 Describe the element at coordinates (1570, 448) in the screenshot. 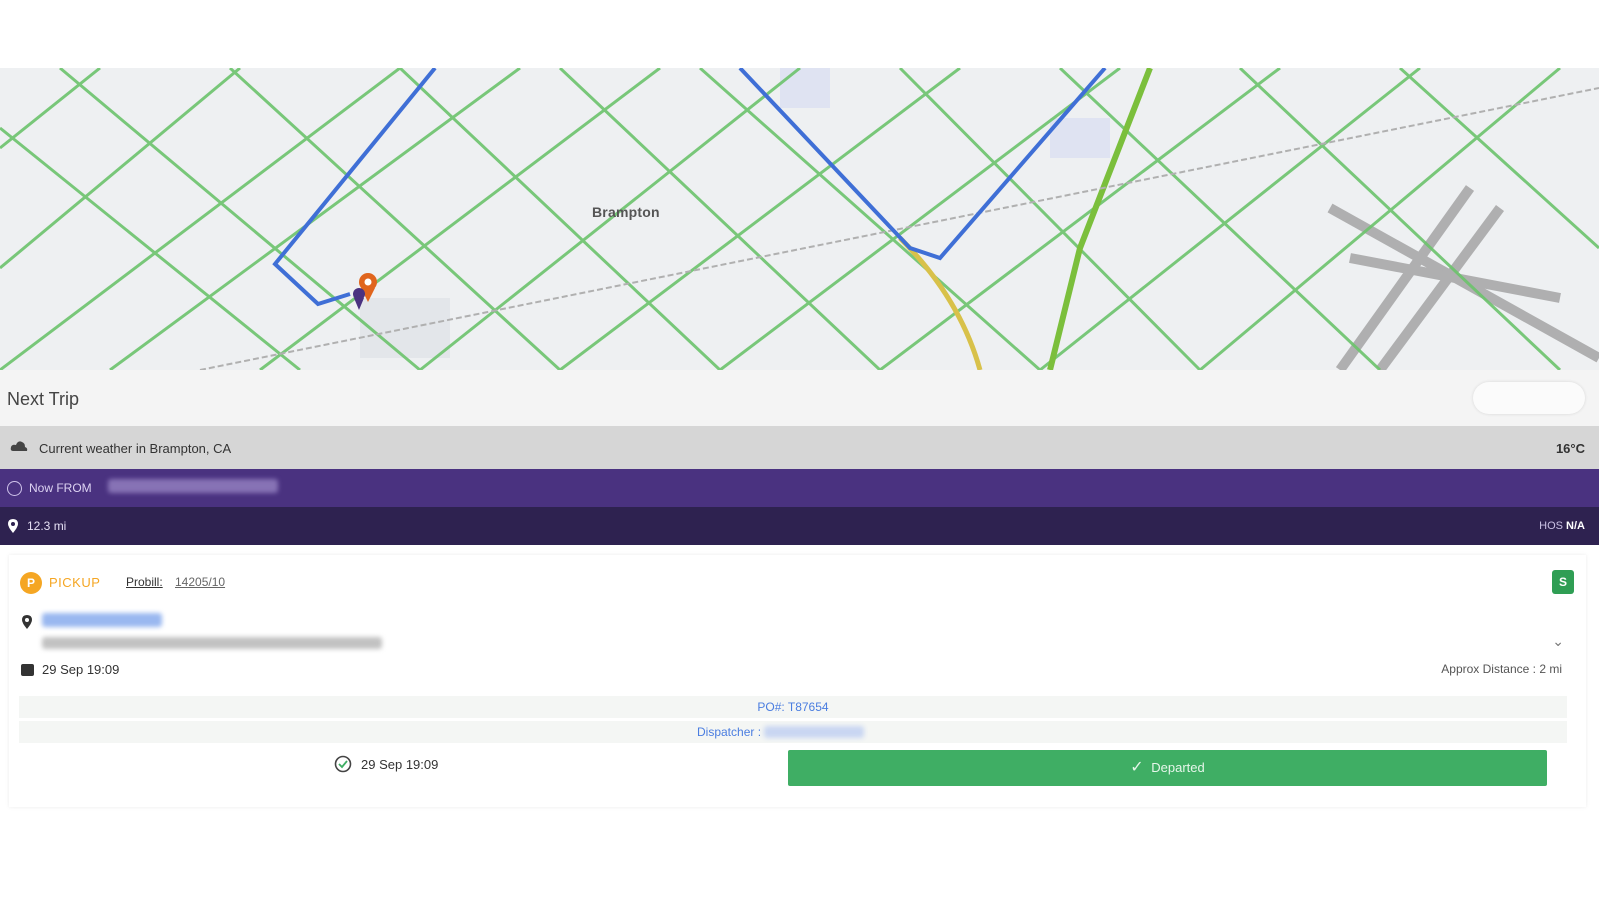

I see `weather-temperature: 16°C` at that location.